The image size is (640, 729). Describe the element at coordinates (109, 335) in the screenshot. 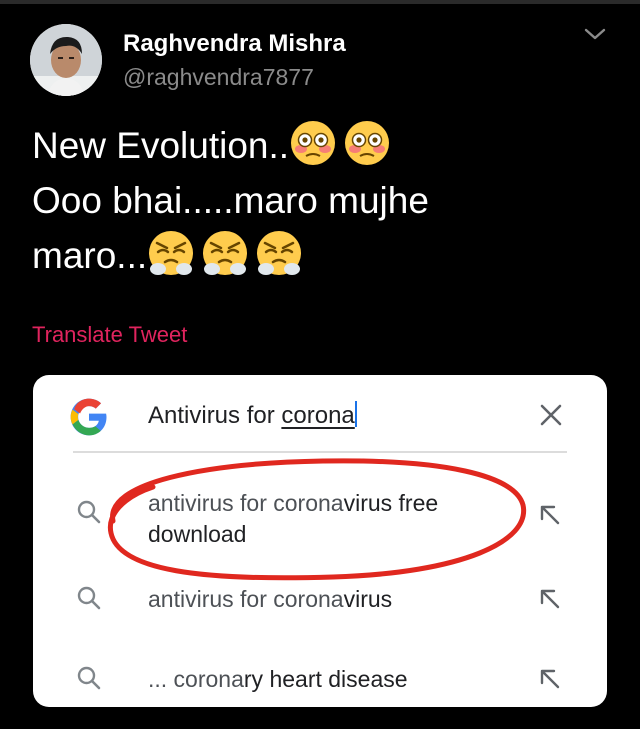

I see `translate-tweet-link: Translate Tweet` at that location.